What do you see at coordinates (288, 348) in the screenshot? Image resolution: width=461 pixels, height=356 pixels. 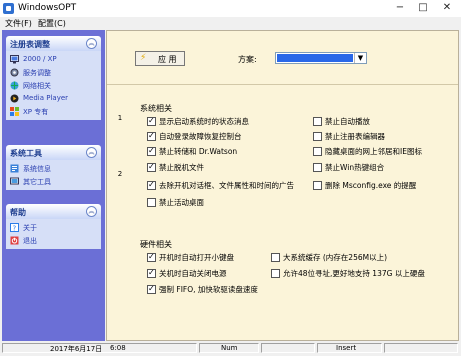 I see `status-cell-blank` at bounding box center [288, 348].